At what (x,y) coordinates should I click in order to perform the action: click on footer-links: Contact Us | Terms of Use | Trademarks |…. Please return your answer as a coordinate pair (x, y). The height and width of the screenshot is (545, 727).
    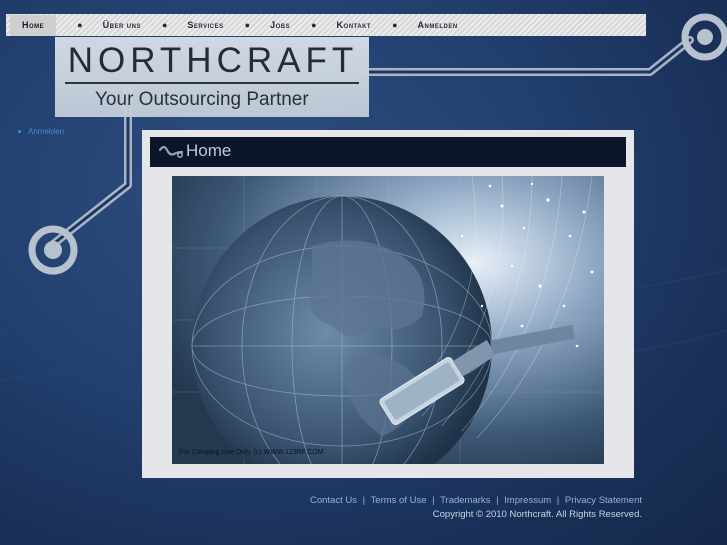
    Looking at the image, I should click on (476, 500).